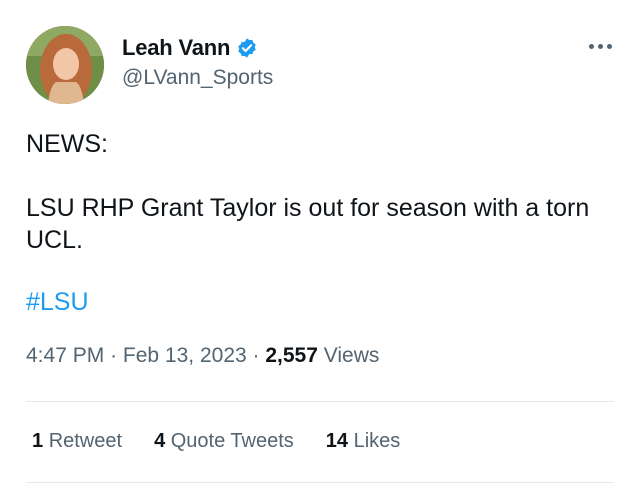 Image resolution: width=640 pixels, height=490 pixels. I want to click on tweet-text-line1: NEWS:, so click(67, 144).